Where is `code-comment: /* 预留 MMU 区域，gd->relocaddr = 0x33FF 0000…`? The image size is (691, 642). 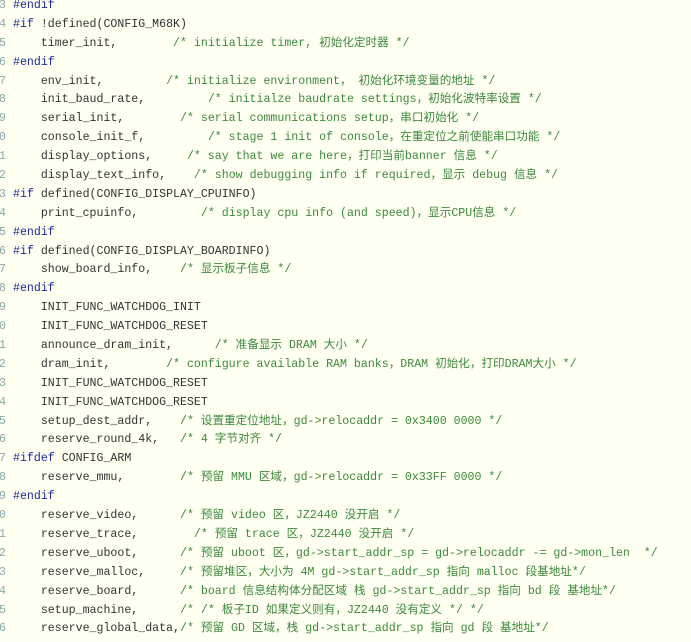 code-comment: /* 预留 MMU 区域，gd->relocaddr = 0x33FF 0000… is located at coordinates (341, 478).